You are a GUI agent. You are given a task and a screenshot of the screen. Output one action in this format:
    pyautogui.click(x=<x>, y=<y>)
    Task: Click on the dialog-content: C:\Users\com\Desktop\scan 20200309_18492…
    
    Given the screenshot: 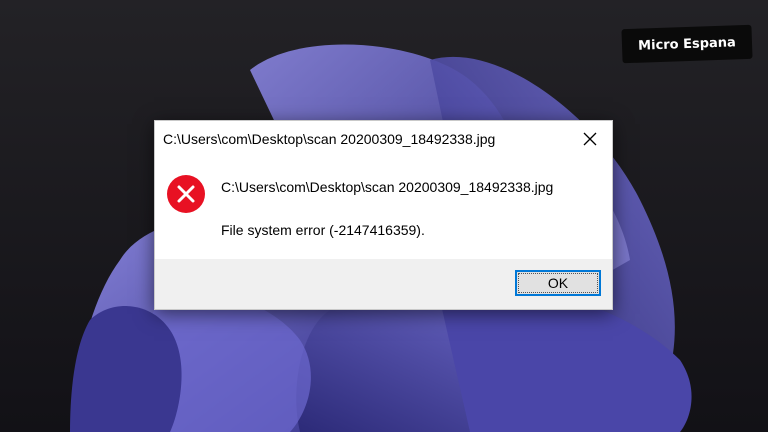 What is the action you would take?
    pyautogui.click(x=383, y=209)
    